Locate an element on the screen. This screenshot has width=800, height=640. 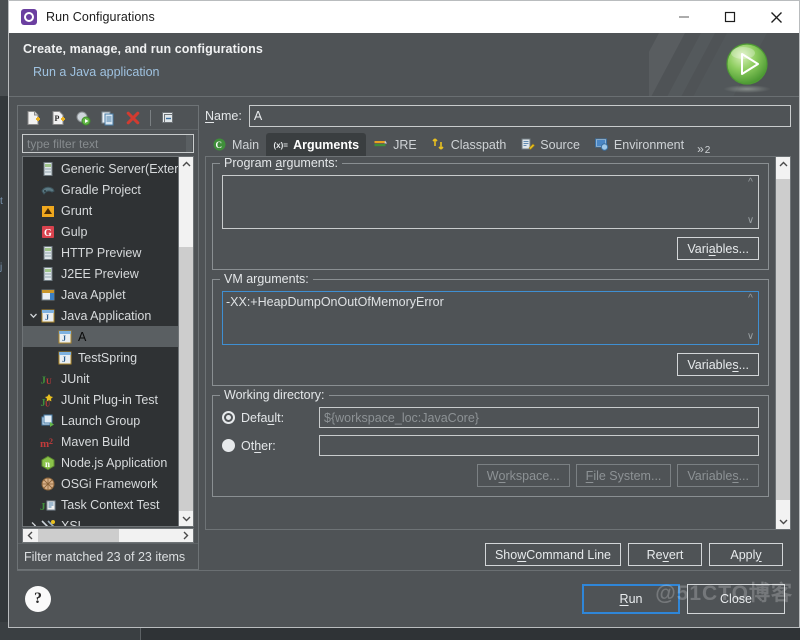
tree-item-junit-plug-in-test: J U JUnit Plug-in Test is located at coordinates (100, 399).